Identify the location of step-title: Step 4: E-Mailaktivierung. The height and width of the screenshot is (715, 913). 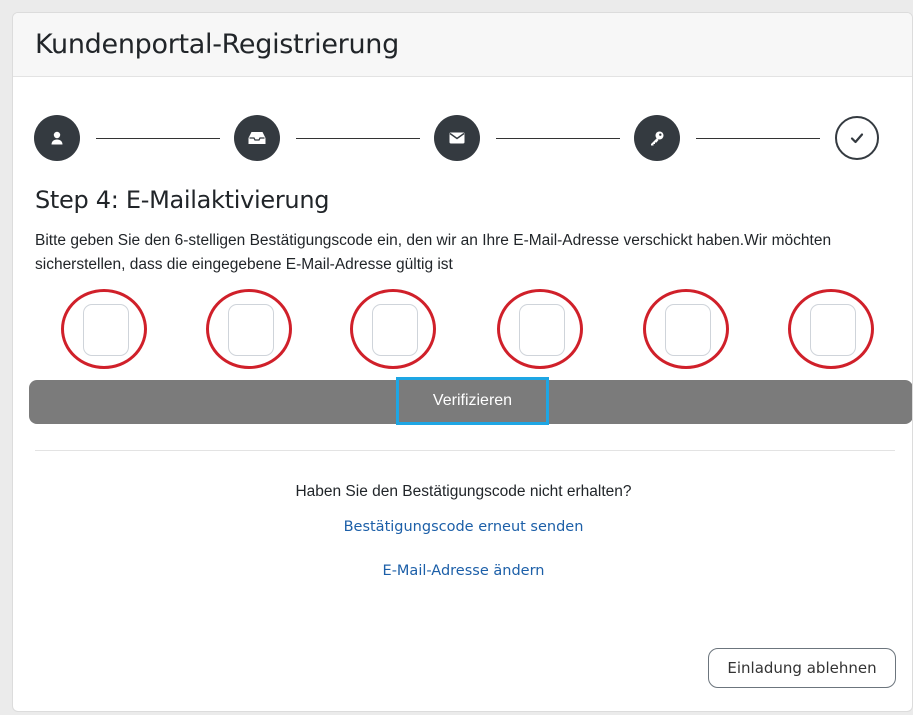
(182, 200).